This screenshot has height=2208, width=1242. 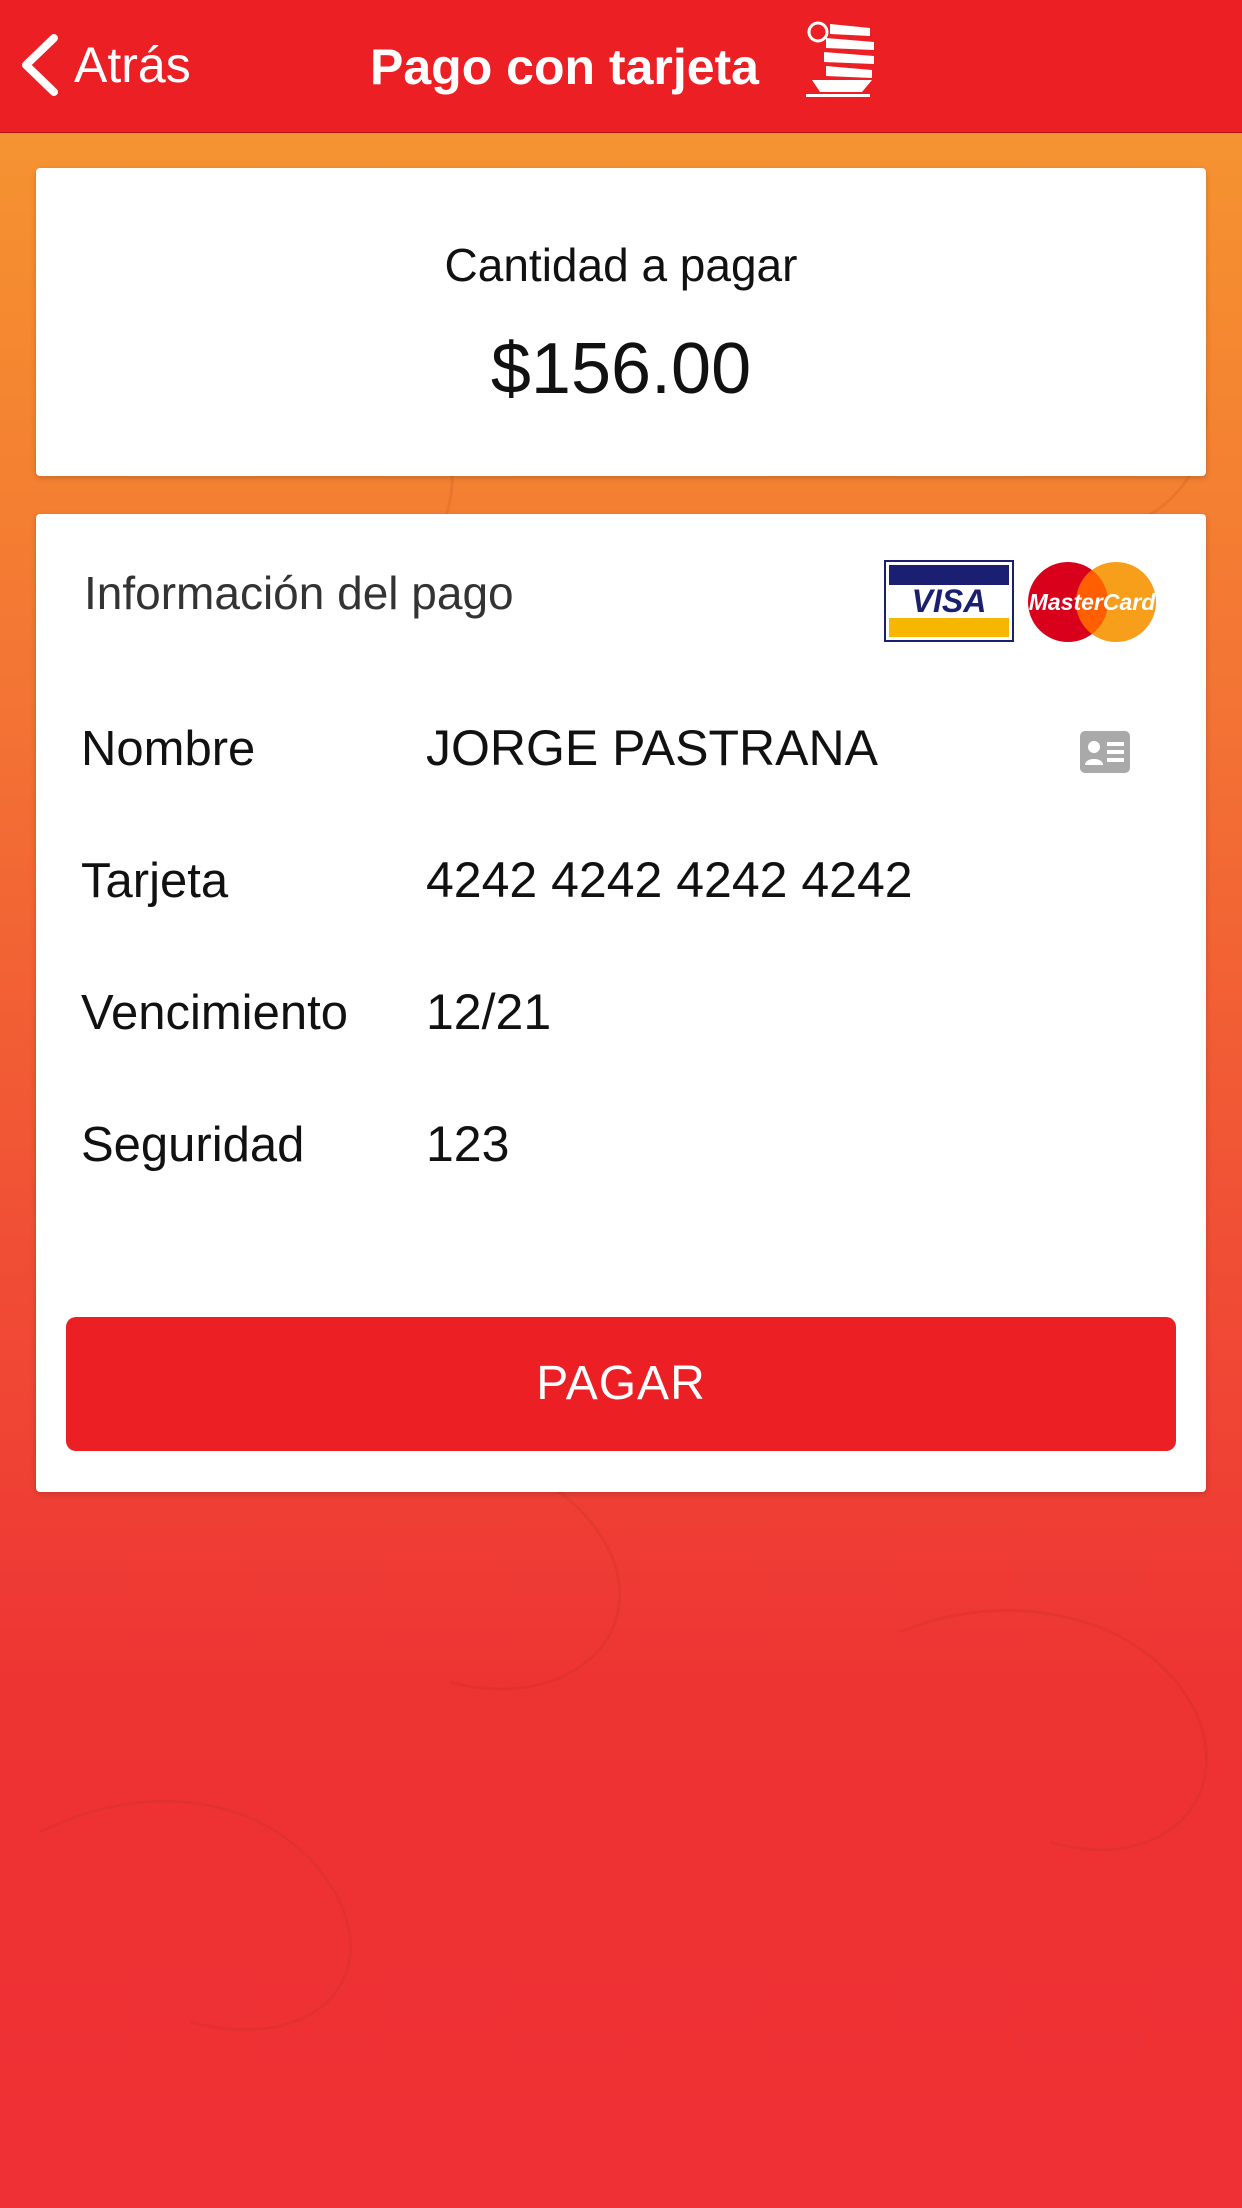 I want to click on name-field, so click(x=746, y=748).